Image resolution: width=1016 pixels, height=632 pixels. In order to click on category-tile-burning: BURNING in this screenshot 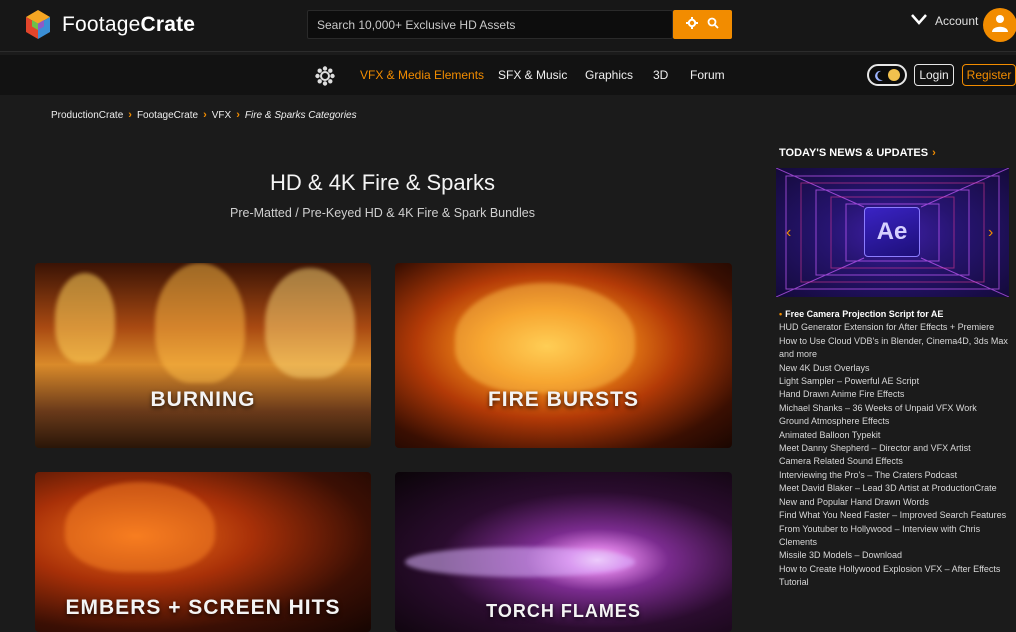, I will do `click(203, 355)`.